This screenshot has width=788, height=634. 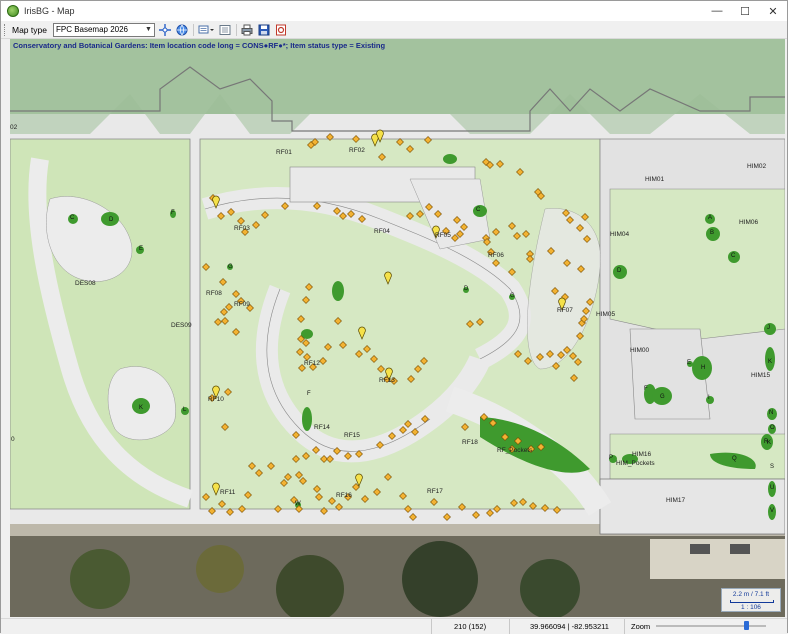 I want to click on zone-label: RF10, so click(x=216, y=399).